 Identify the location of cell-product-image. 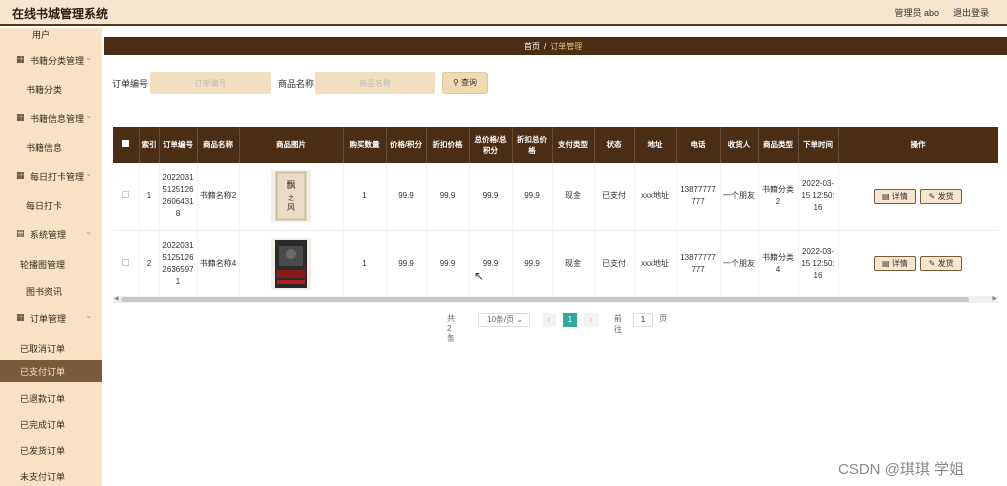
(291, 264).